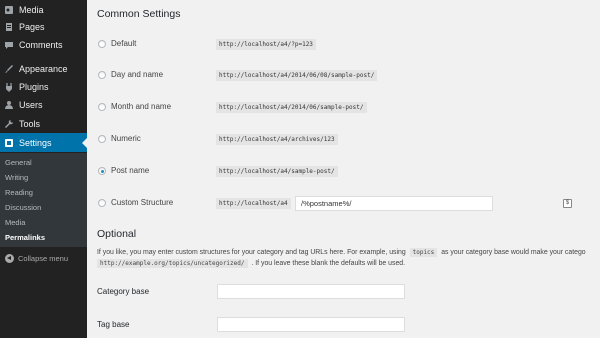 This screenshot has height=338, width=600. What do you see at coordinates (34, 86) in the screenshot?
I see `sidebar-item-label: Plugins` at bounding box center [34, 86].